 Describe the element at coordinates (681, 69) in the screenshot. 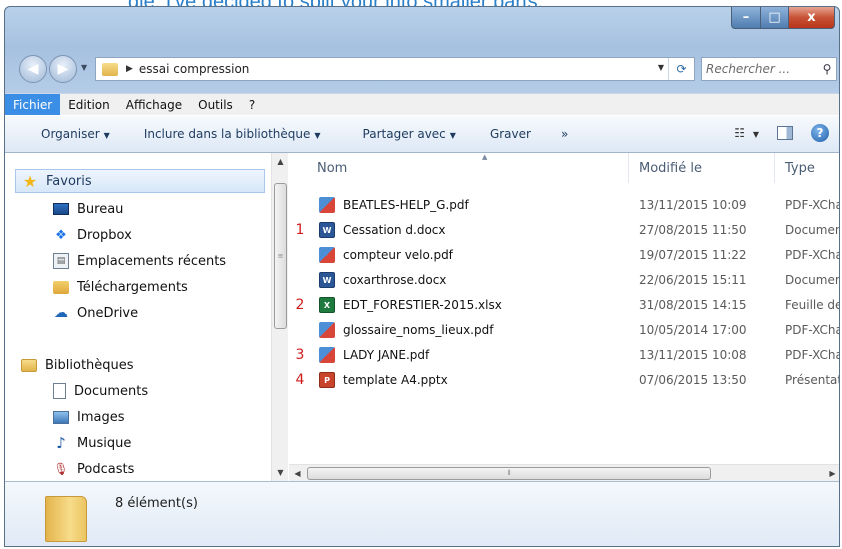

I see `refresh-button: ⟳` at that location.